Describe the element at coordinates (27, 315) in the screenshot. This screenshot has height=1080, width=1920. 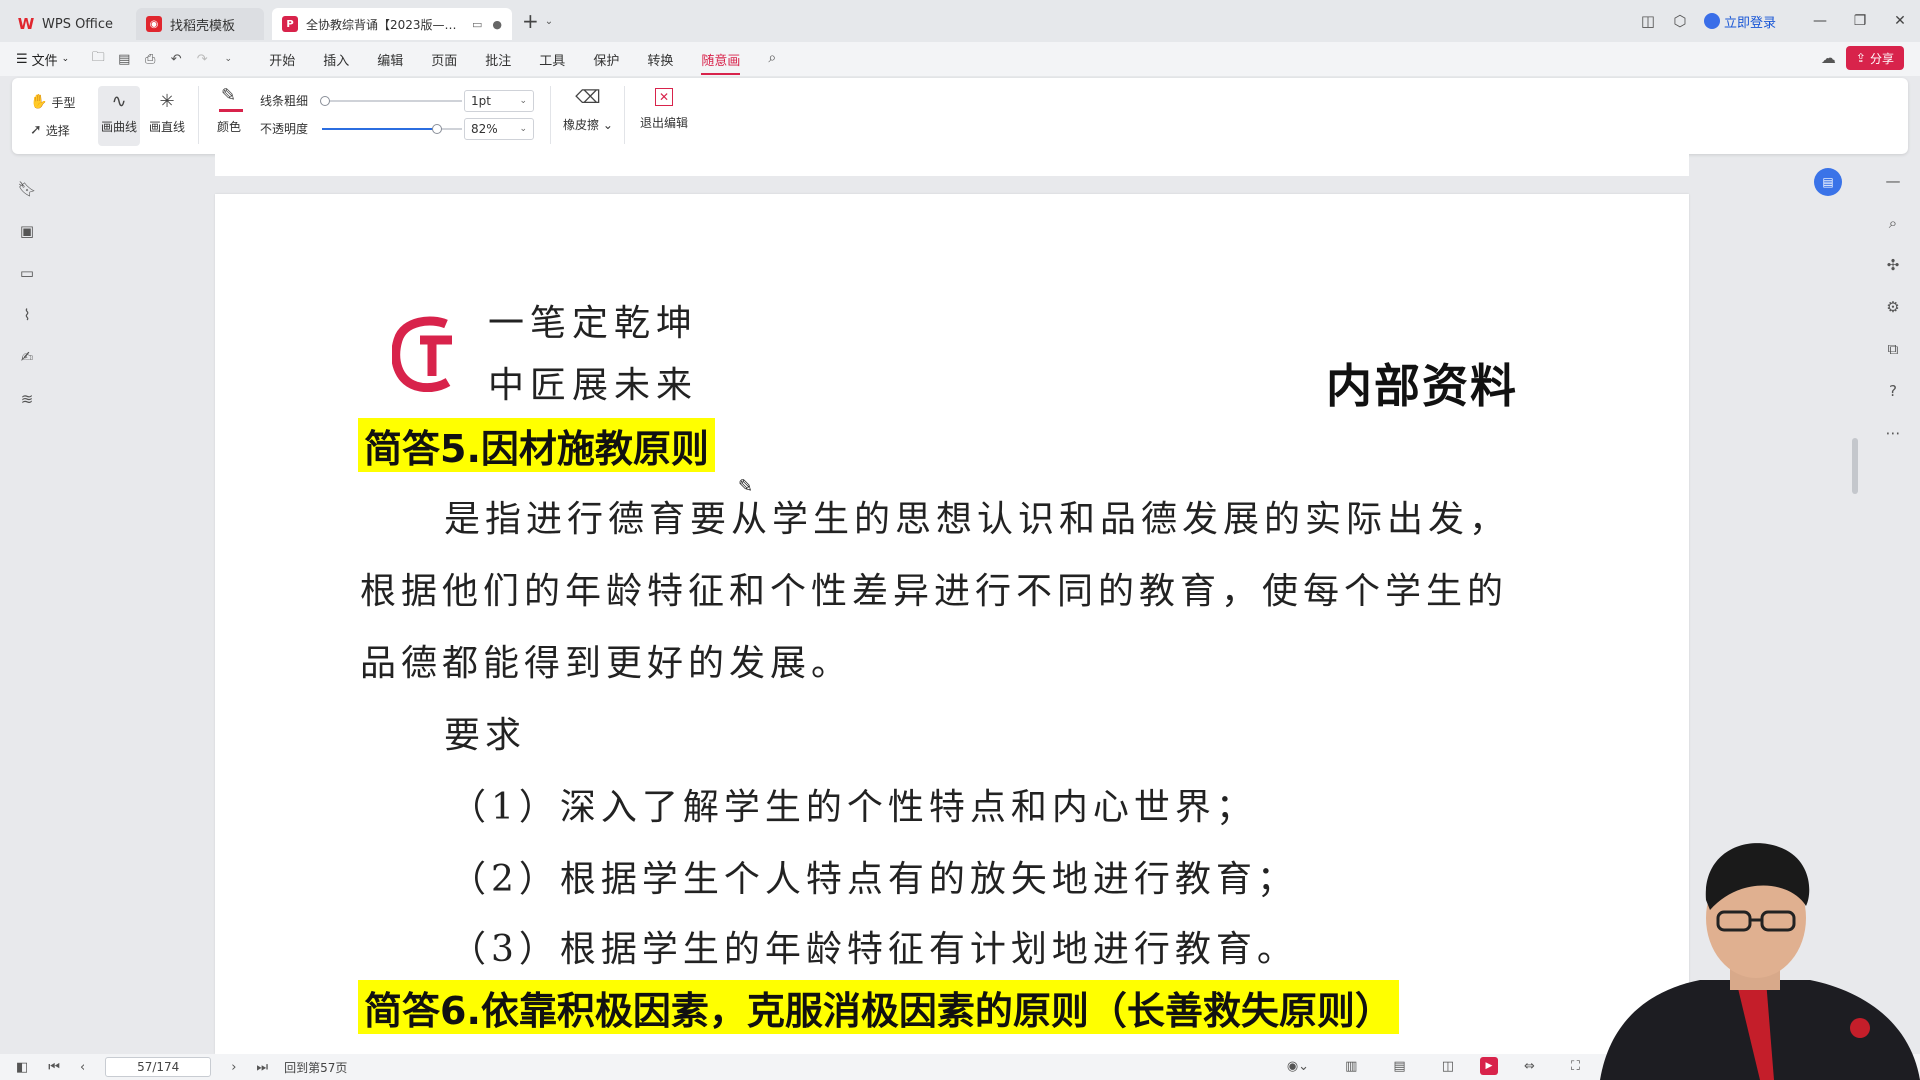
I see `attachment-icon: ⌇` at that location.